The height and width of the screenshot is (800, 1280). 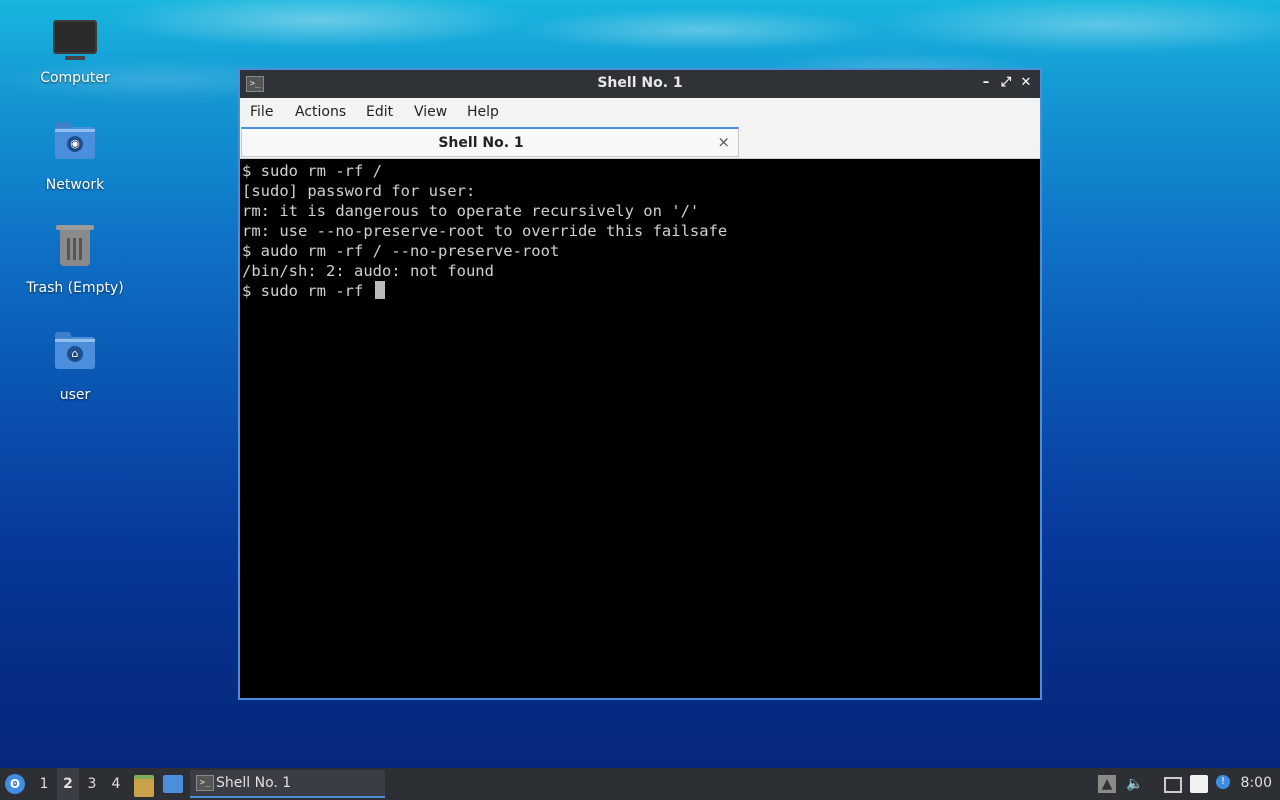 I want to click on tab-shell-1: Shell No. 1 ×, so click(x=490, y=142).